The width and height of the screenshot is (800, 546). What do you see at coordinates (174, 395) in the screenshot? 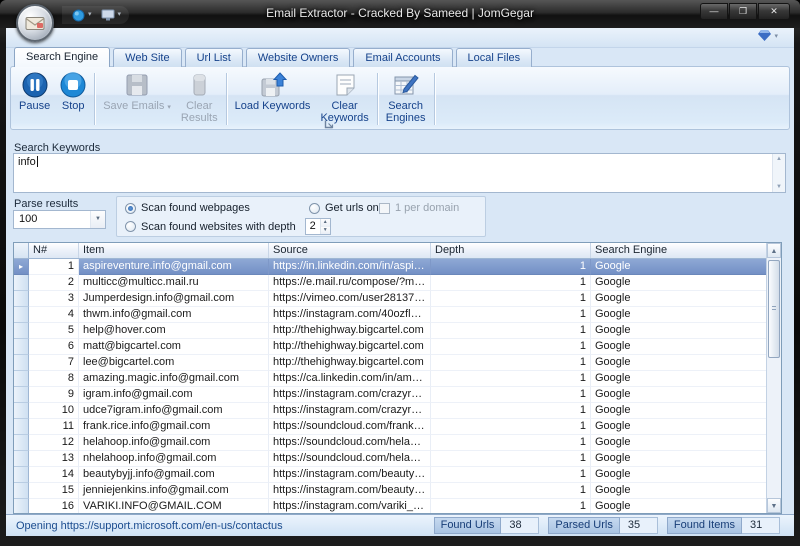
I see `cell-item: igram.info@gmail.com` at bounding box center [174, 395].